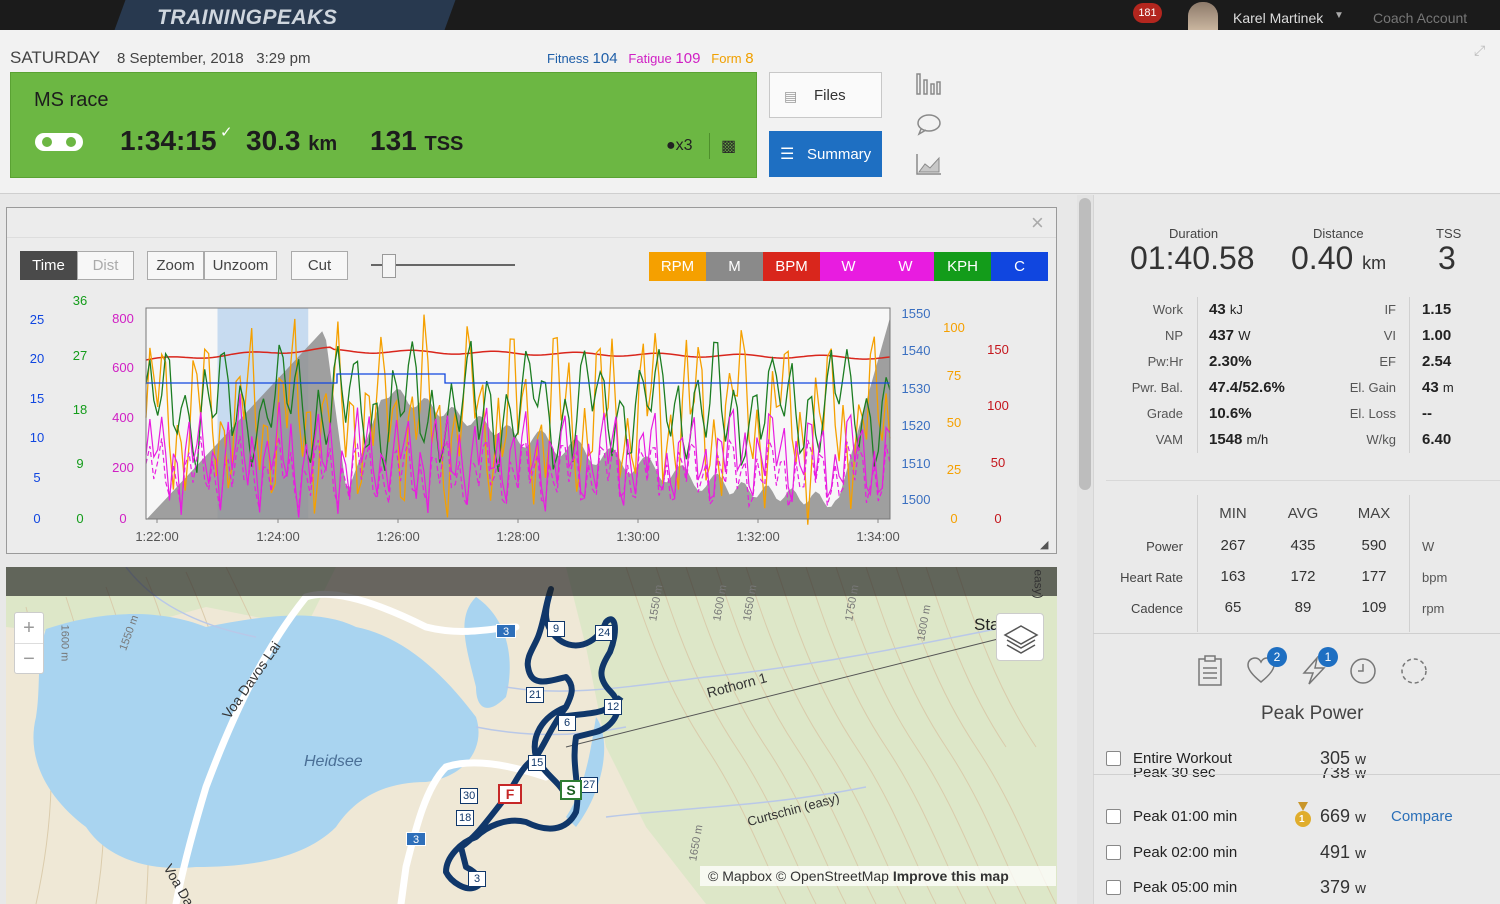 This screenshot has height=904, width=1500. I want to click on notification-badge: 181, so click(1147, 13).